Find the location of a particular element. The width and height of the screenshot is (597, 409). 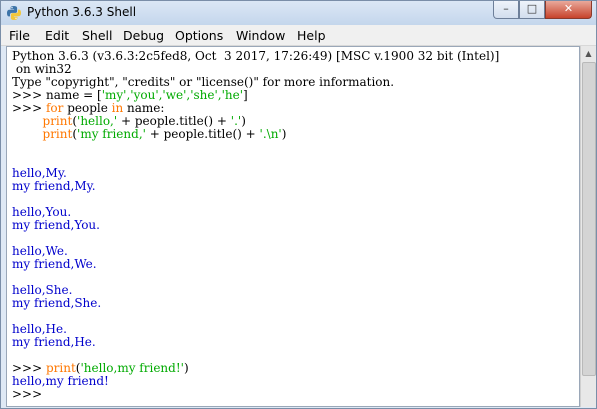

string-literal: 'my friend,' is located at coordinates (111, 134).